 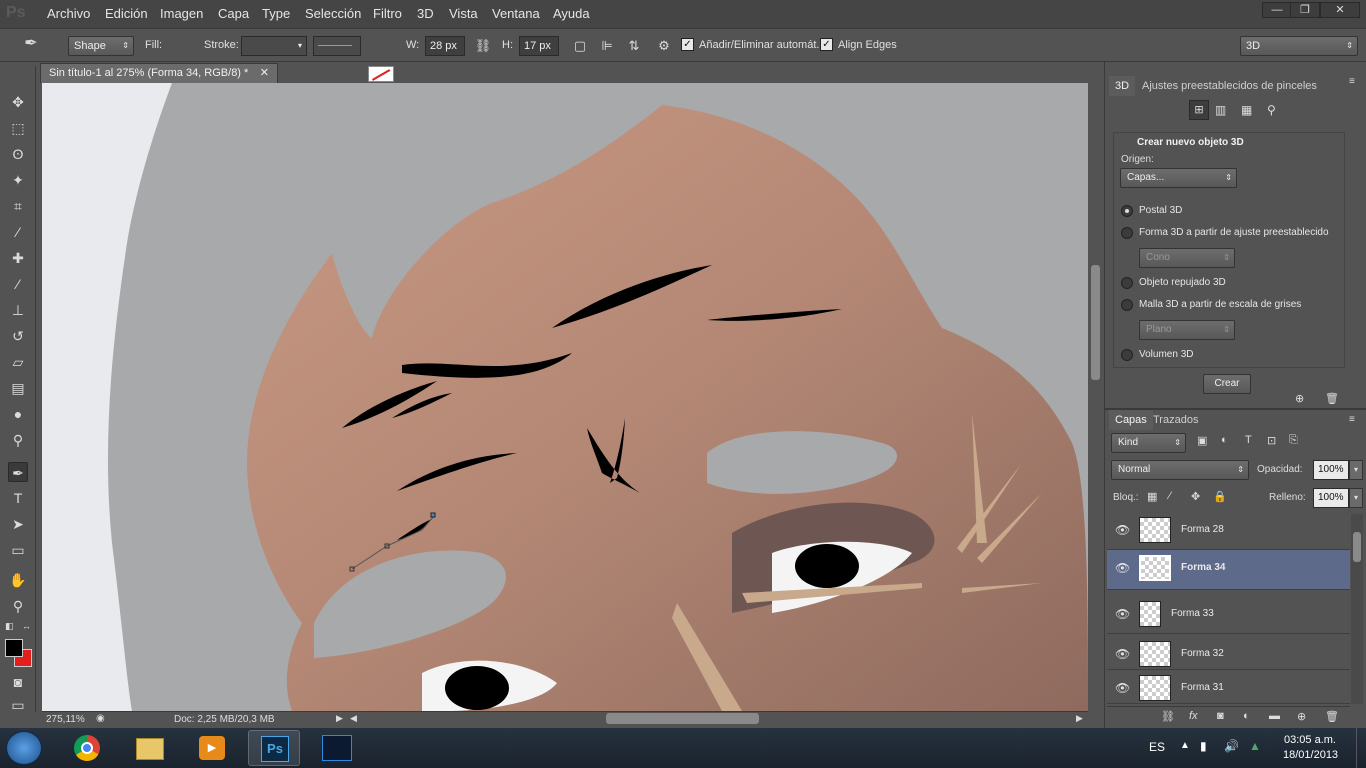 I want to click on scroll-left-icon: ◀, so click(x=353, y=718).